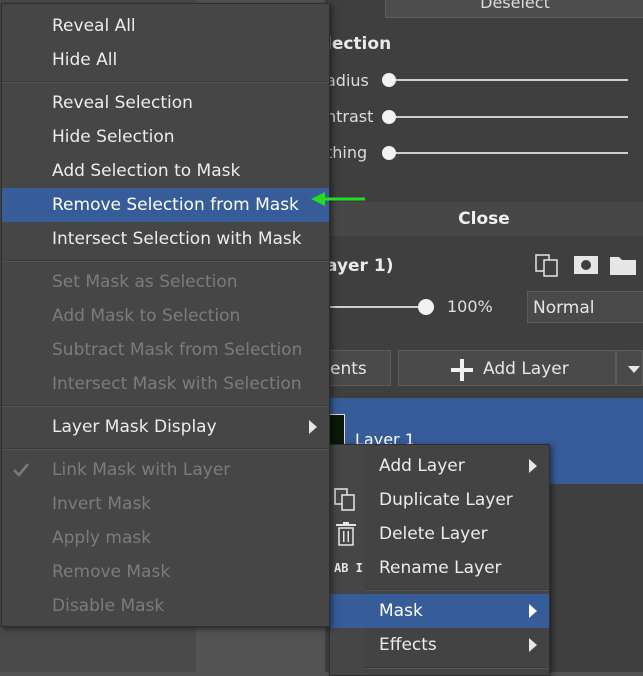 Image resolution: width=643 pixels, height=676 pixels. What do you see at coordinates (348, 568) in the screenshot?
I see `rename-icon: AB I` at bounding box center [348, 568].